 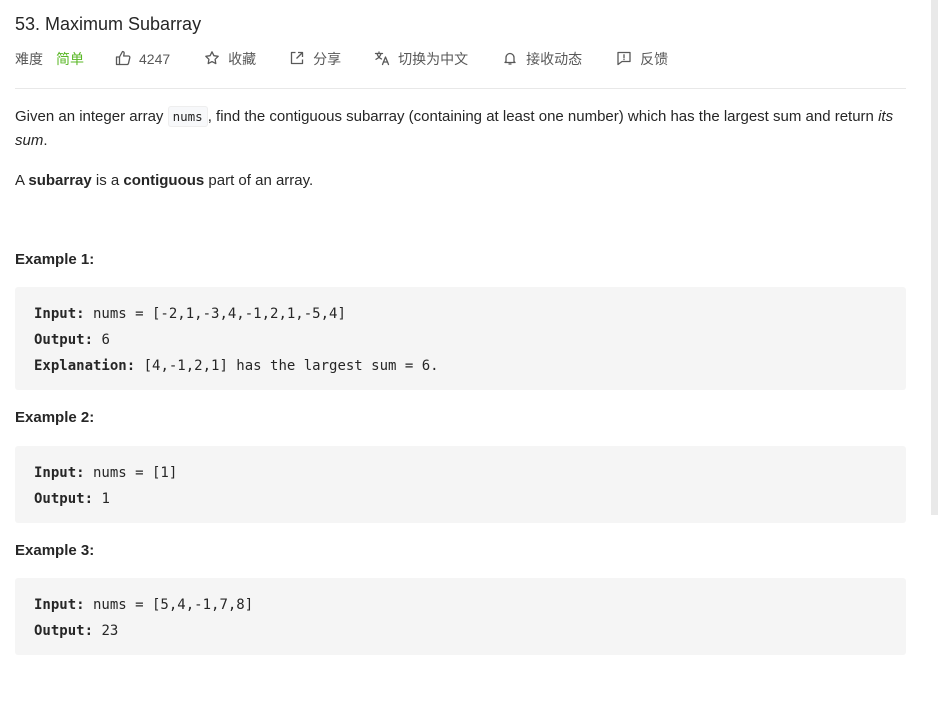 I want to click on notify-button: 接收动态, so click(x=542, y=59).